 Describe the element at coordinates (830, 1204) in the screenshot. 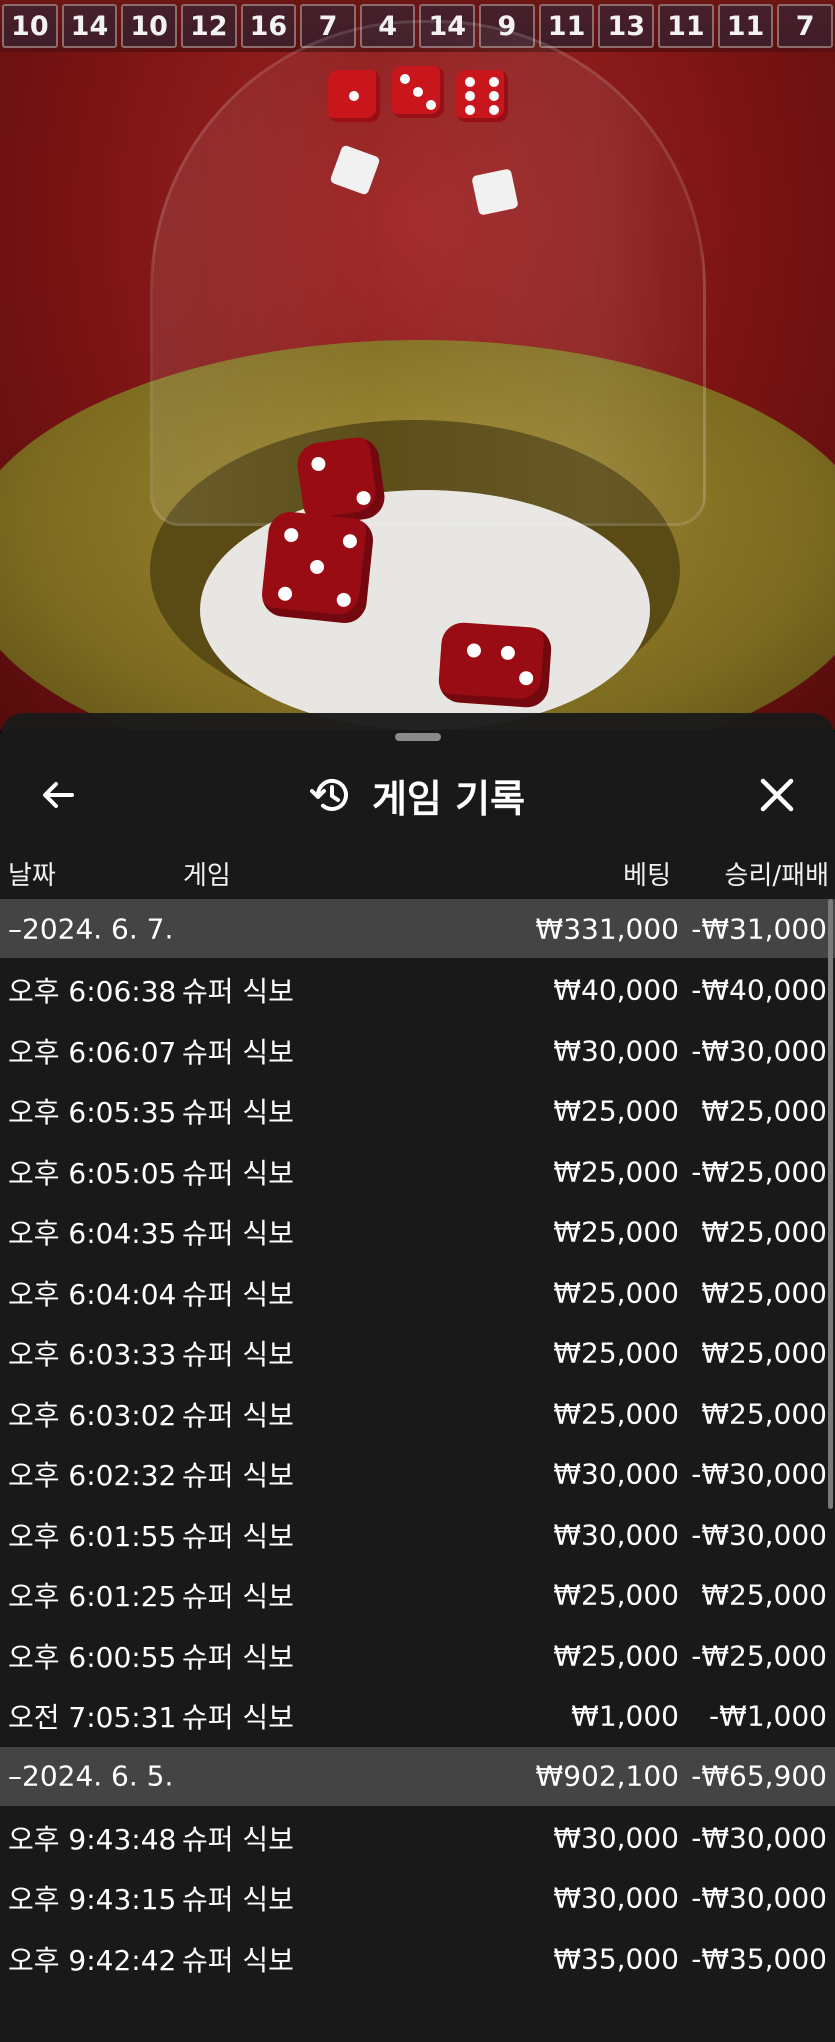

I see `scrollbar` at that location.